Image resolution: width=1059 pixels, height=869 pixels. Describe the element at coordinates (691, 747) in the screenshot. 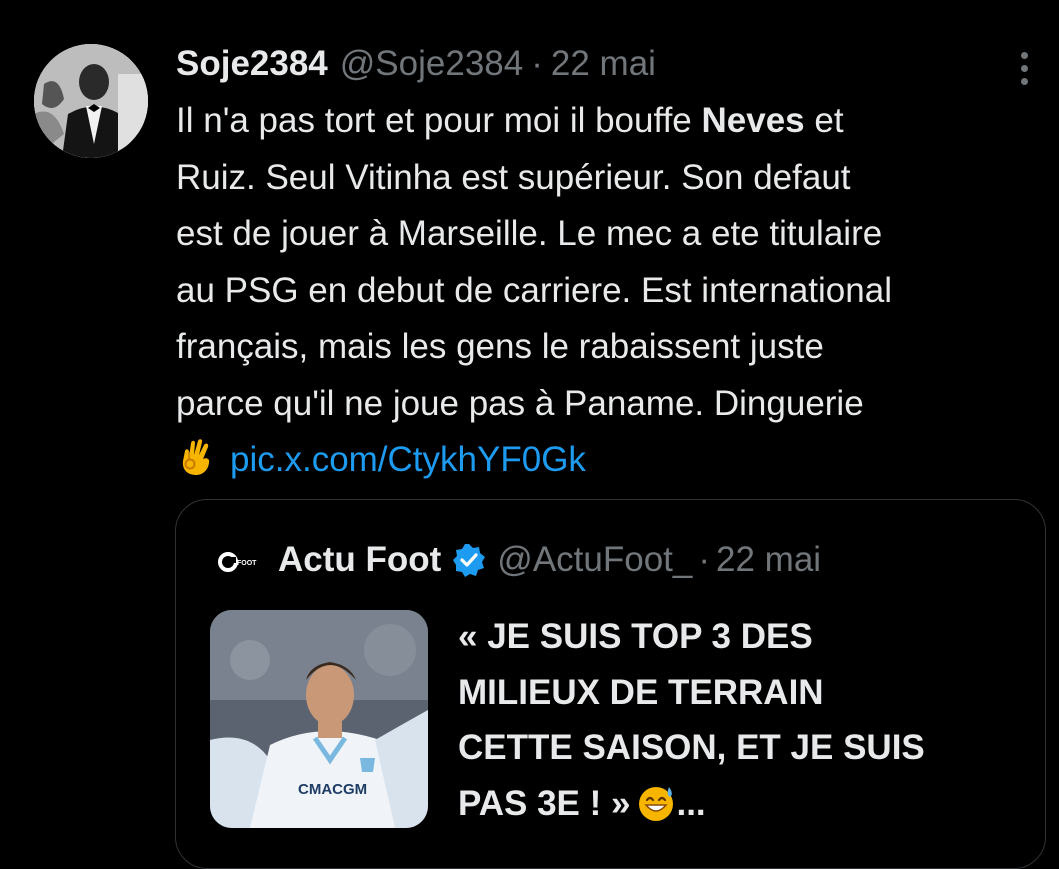

I see `quoted-text-line: CETTE SAISON, ET JE SUIS` at that location.